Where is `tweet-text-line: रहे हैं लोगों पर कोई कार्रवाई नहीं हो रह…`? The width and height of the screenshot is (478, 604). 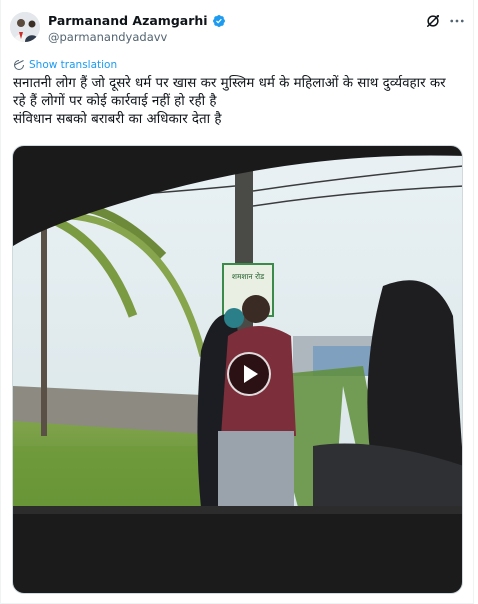
tweet-text-line: रहे हैं लोगों पर कोई कार्रवाई नहीं हो रह… is located at coordinates (115, 101).